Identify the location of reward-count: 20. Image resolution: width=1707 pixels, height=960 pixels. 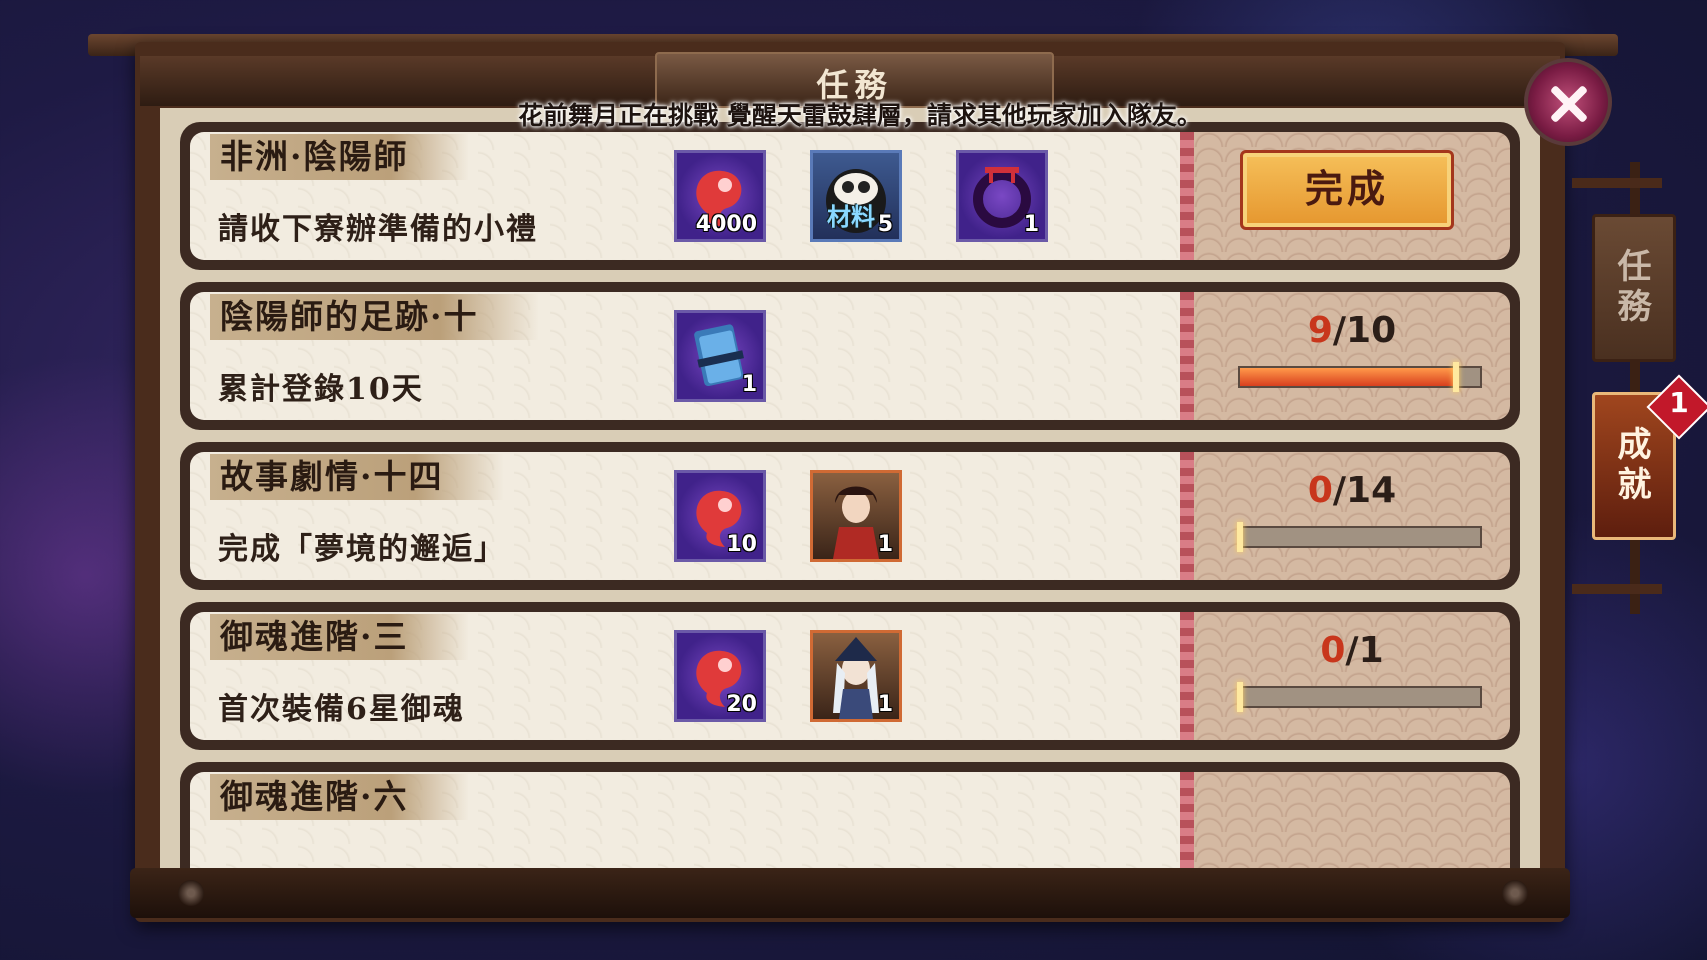
(741, 704).